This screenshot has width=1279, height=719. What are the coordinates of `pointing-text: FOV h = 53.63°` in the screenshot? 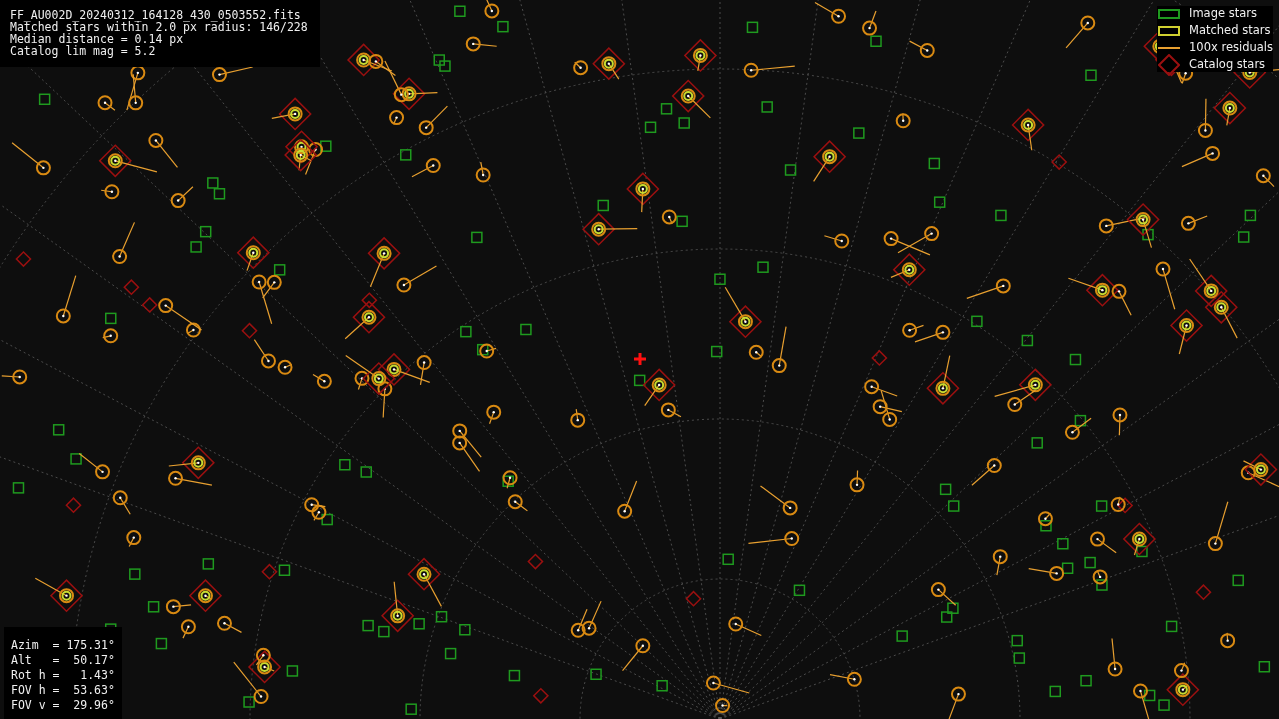 It's located at (63, 690).